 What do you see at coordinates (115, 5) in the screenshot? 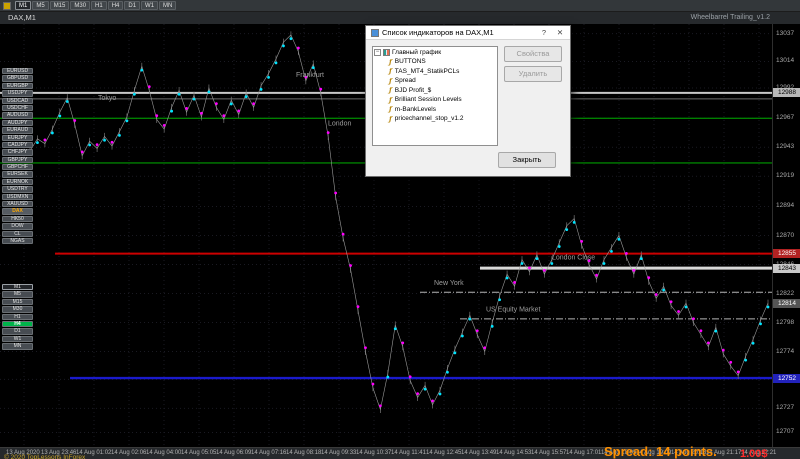
I see `toolbar-timeframe-h4: H4` at bounding box center [115, 5].